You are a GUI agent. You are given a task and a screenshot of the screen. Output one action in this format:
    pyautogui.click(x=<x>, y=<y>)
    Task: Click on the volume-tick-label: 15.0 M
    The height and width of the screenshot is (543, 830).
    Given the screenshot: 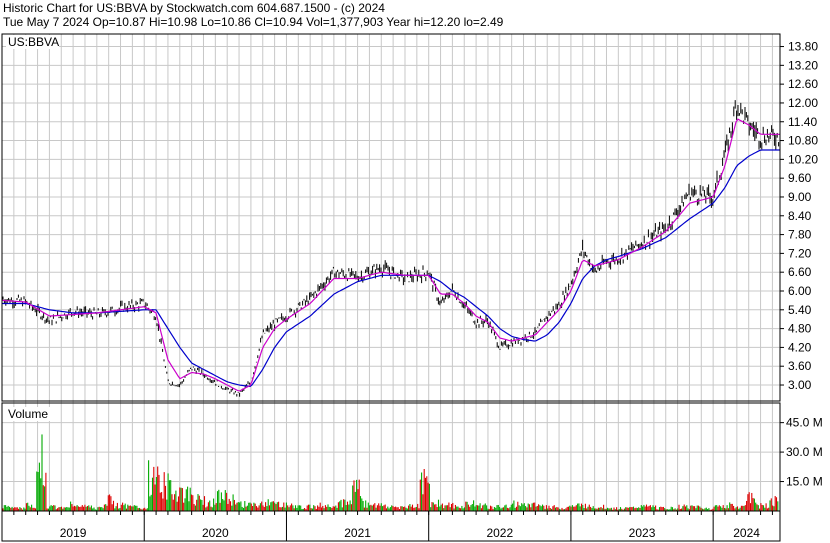 What is the action you would take?
    pyautogui.click(x=804, y=482)
    